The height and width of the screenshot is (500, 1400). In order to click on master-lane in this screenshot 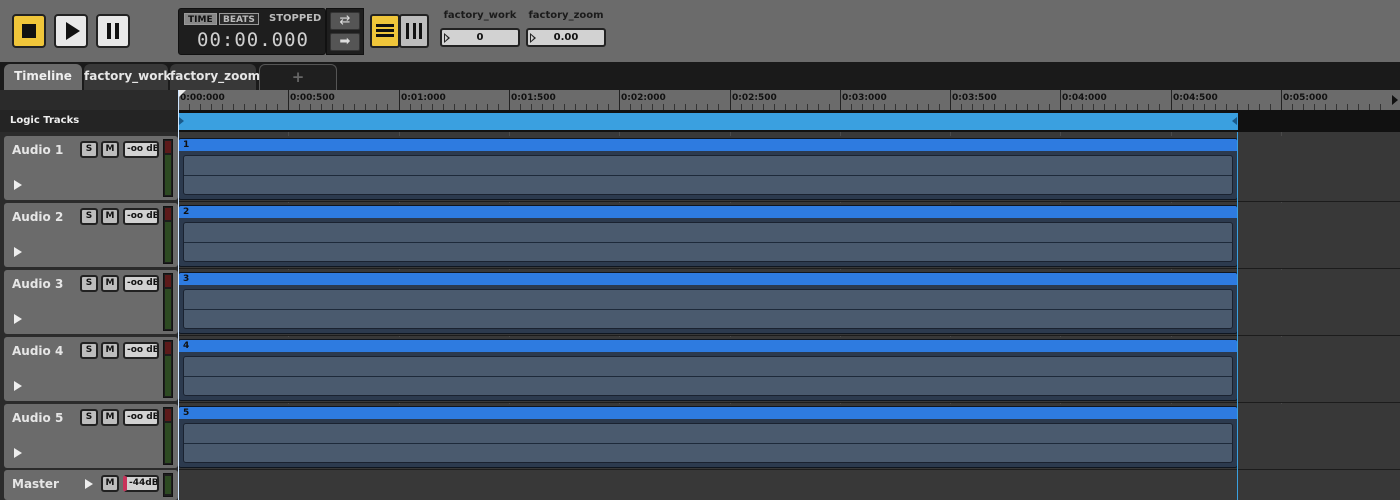, I will do `click(789, 485)`.